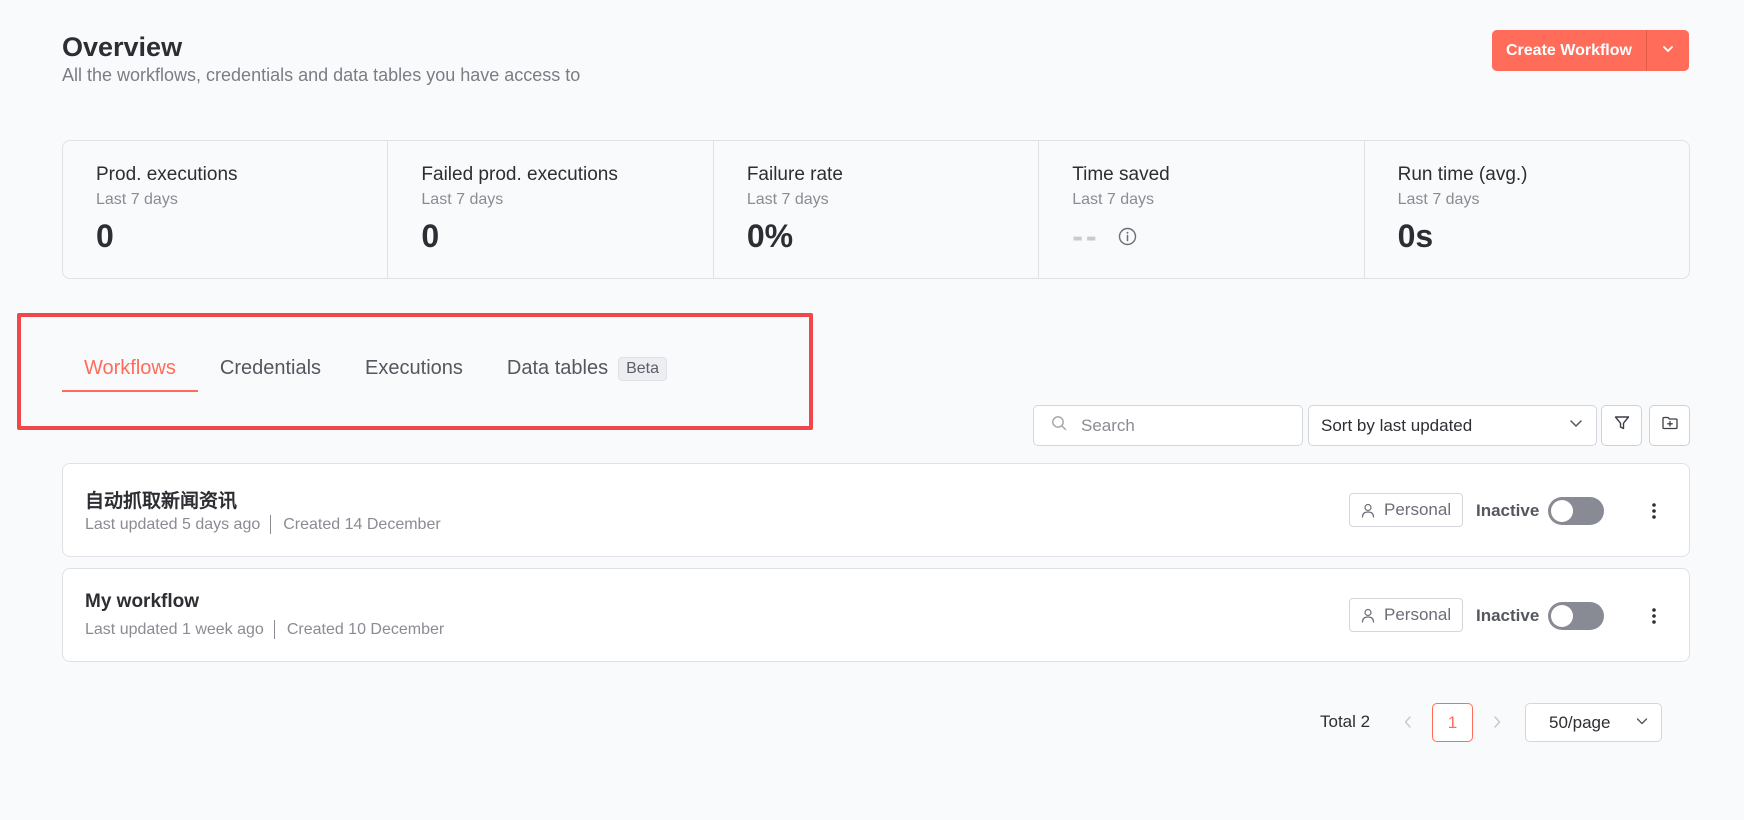 The height and width of the screenshot is (820, 1744). I want to click on tab-workflows: Workflows, so click(130, 371).